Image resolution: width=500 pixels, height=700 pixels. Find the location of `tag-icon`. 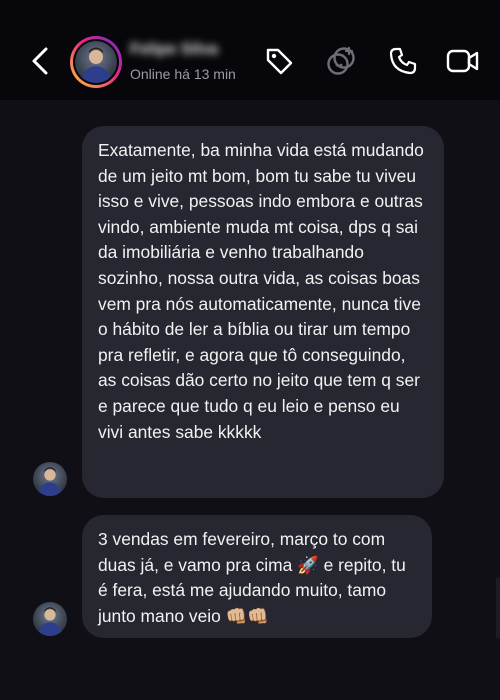

tag-icon is located at coordinates (279, 61).